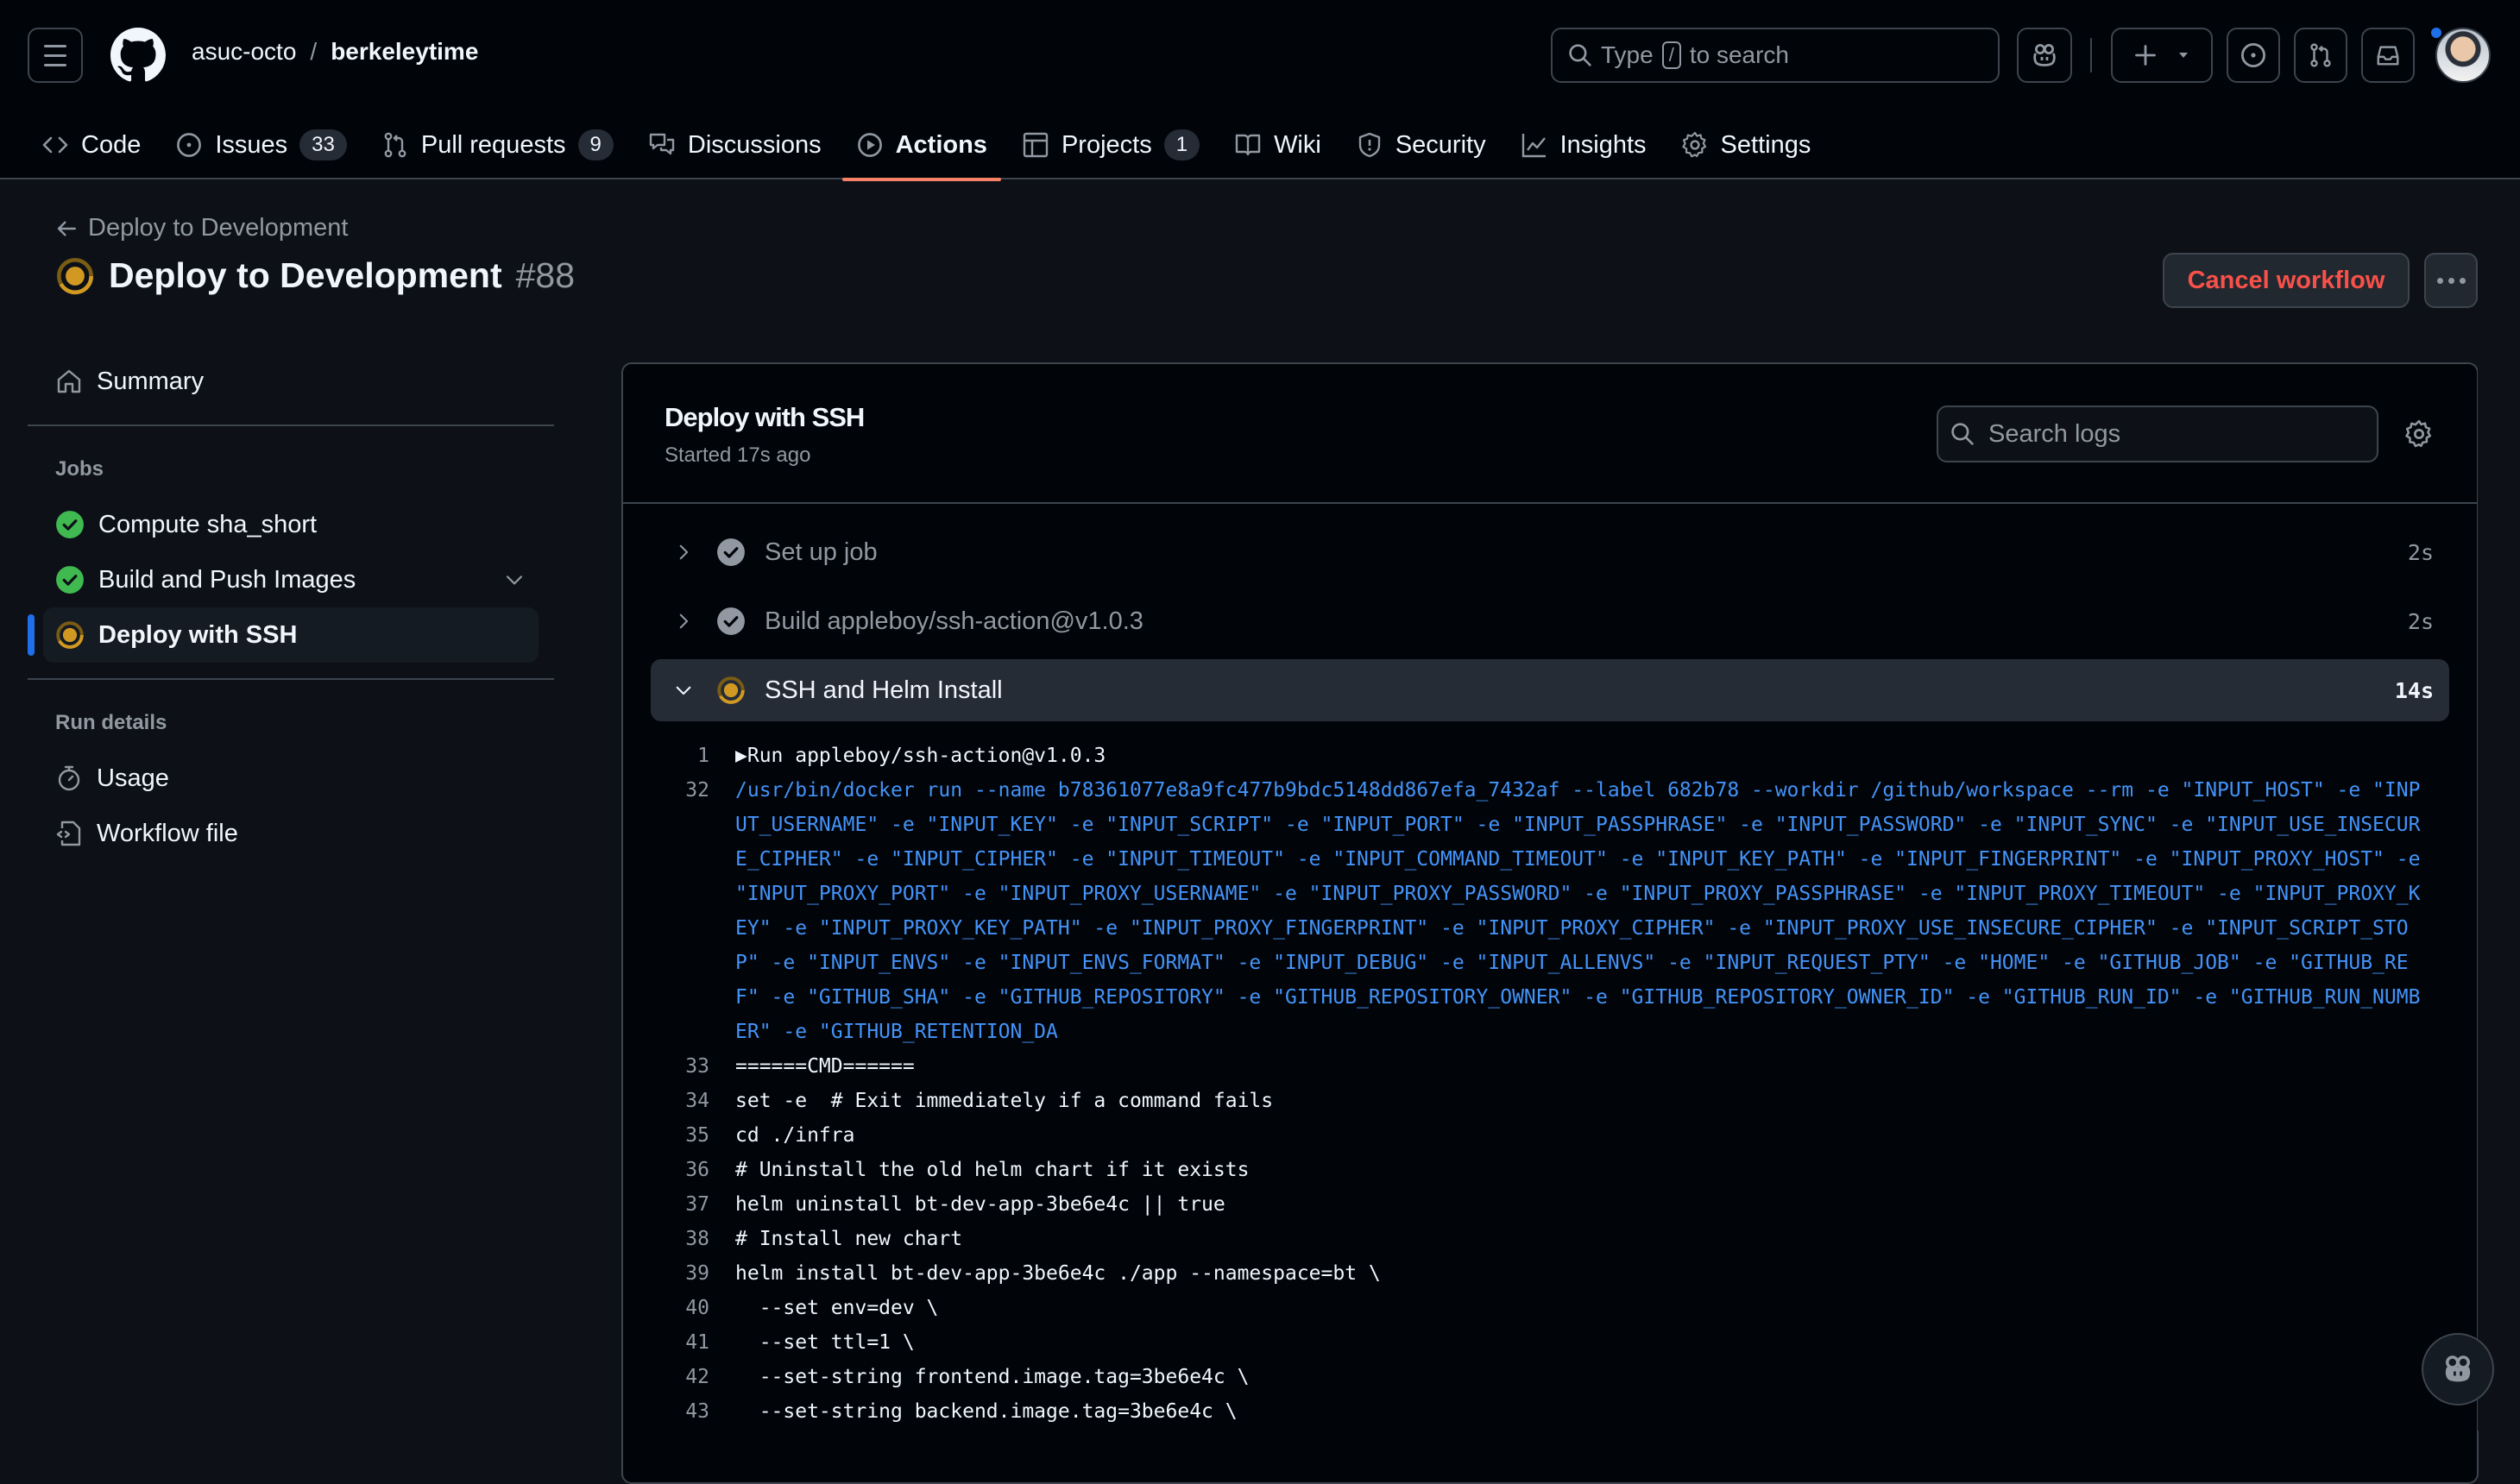 The width and height of the screenshot is (2520, 1484). I want to click on cancel-workflow-button: Cancel workflow, so click(2286, 280).